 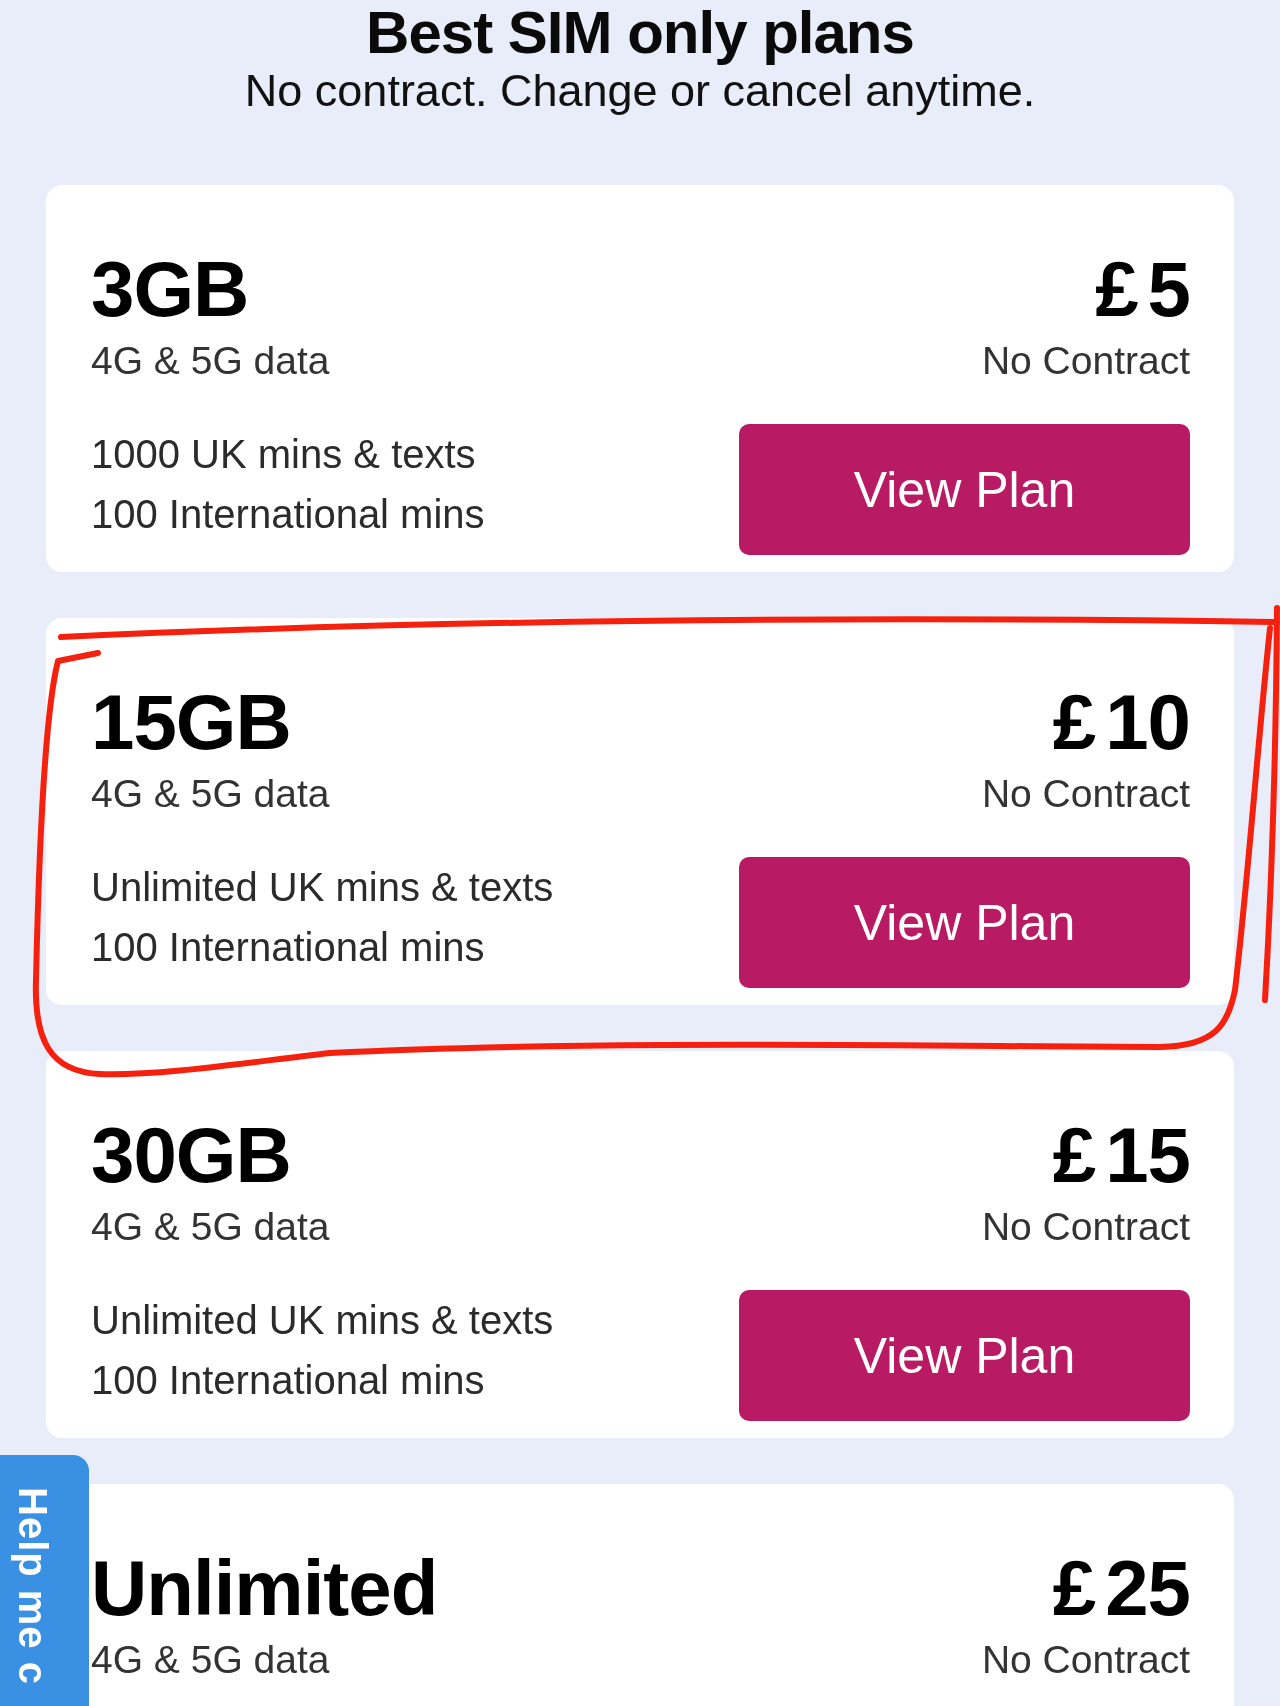 What do you see at coordinates (264, 1588) in the screenshot?
I see `plan-data-allowance: Unlimited` at bounding box center [264, 1588].